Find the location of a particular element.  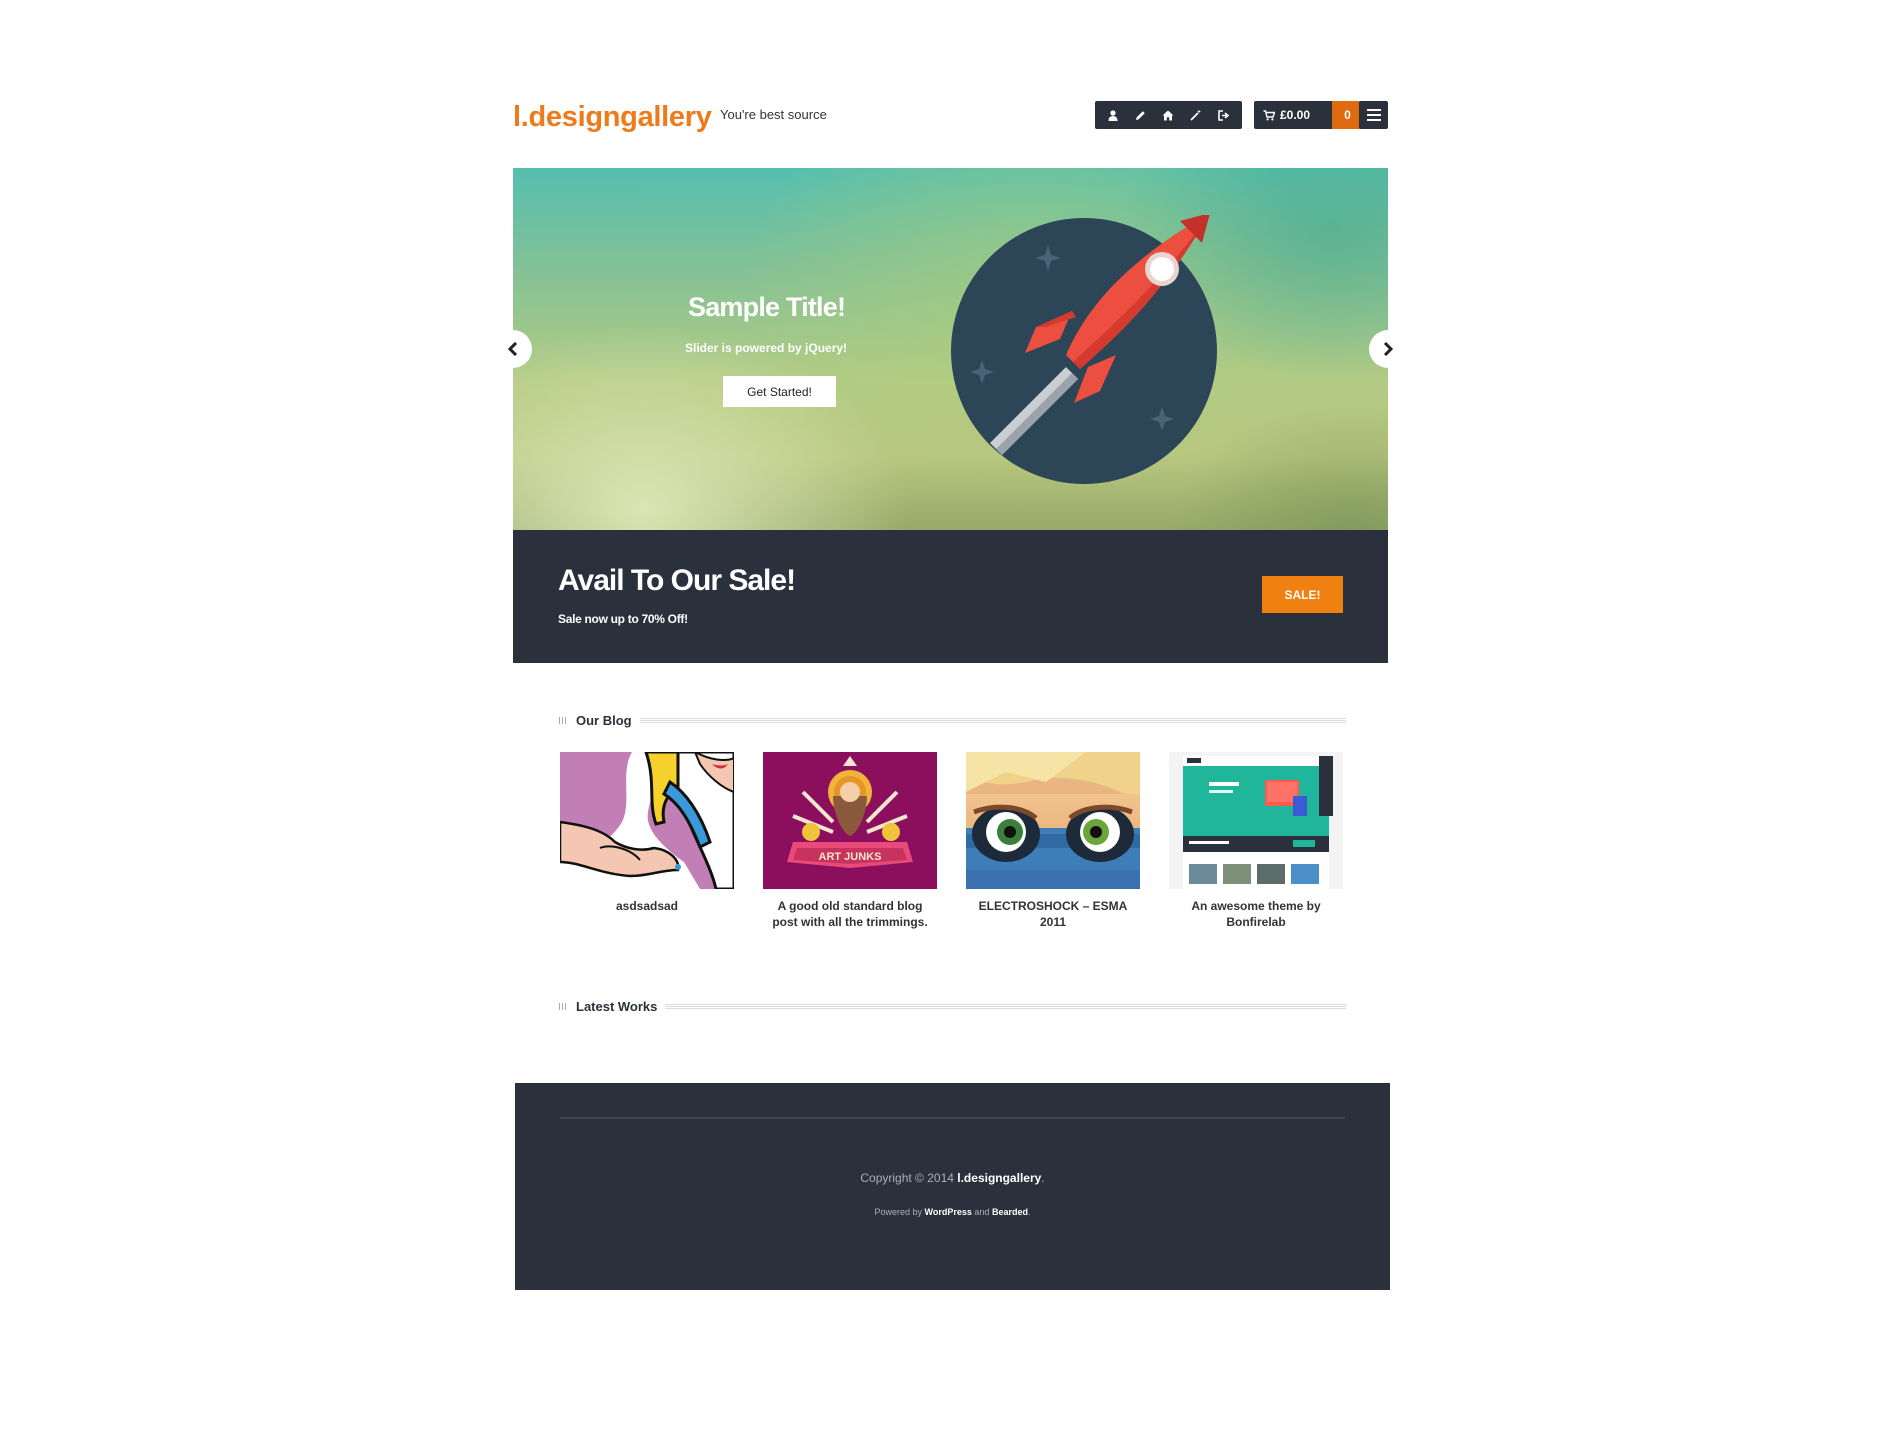

footer-divider is located at coordinates (952, 1118).